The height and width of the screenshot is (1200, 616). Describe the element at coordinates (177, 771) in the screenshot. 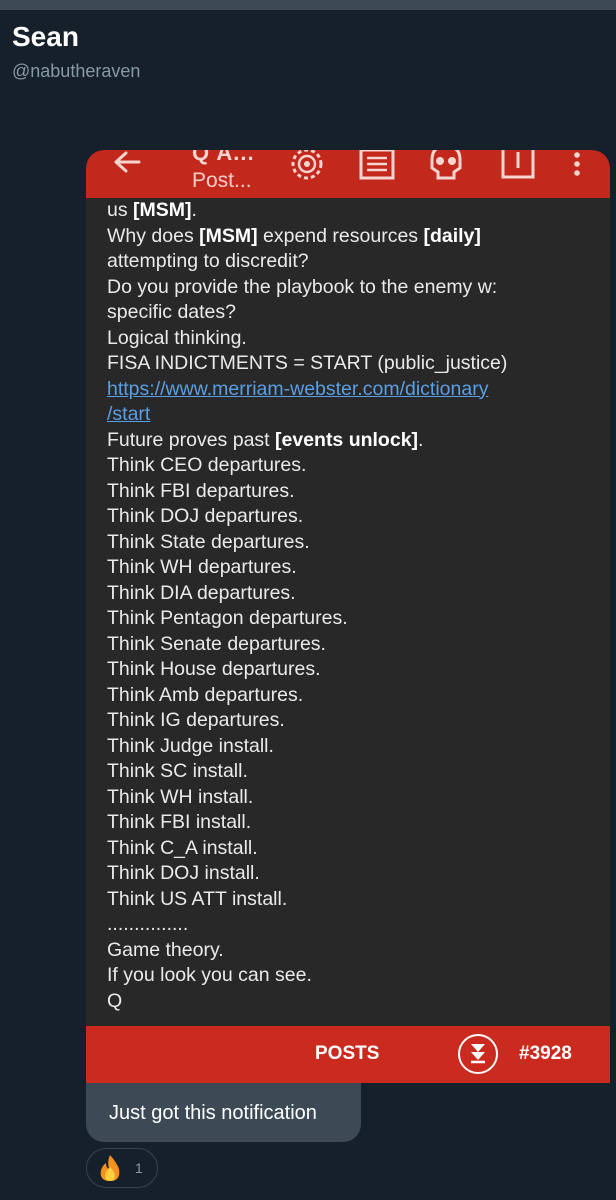

I see `post-text-segment: Think SC install.` at that location.